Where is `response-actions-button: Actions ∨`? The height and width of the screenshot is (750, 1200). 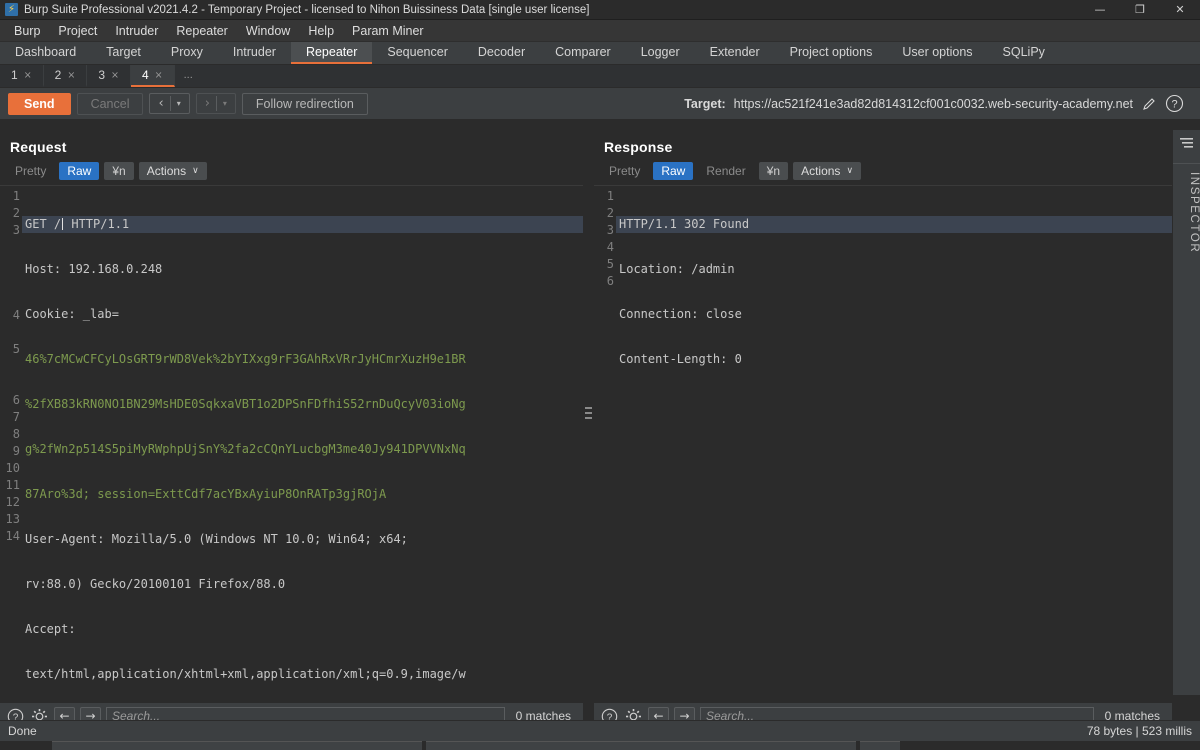
response-actions-button: Actions ∨ is located at coordinates (827, 171).